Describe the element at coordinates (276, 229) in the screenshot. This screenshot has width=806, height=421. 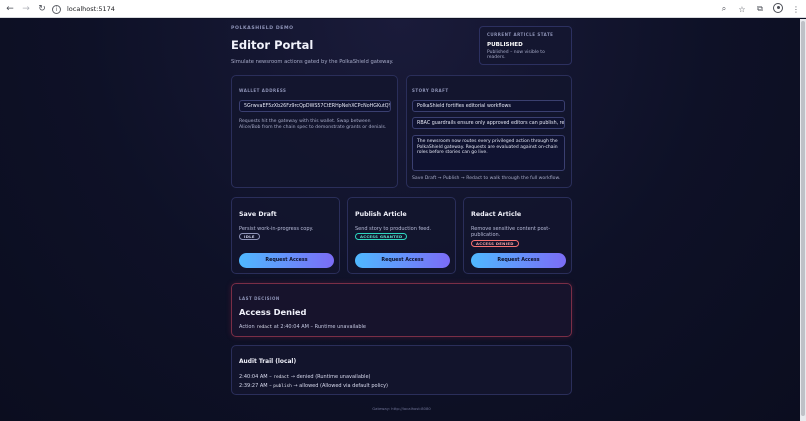
I see `action-description: Persist work-in-progress copy.` at that location.